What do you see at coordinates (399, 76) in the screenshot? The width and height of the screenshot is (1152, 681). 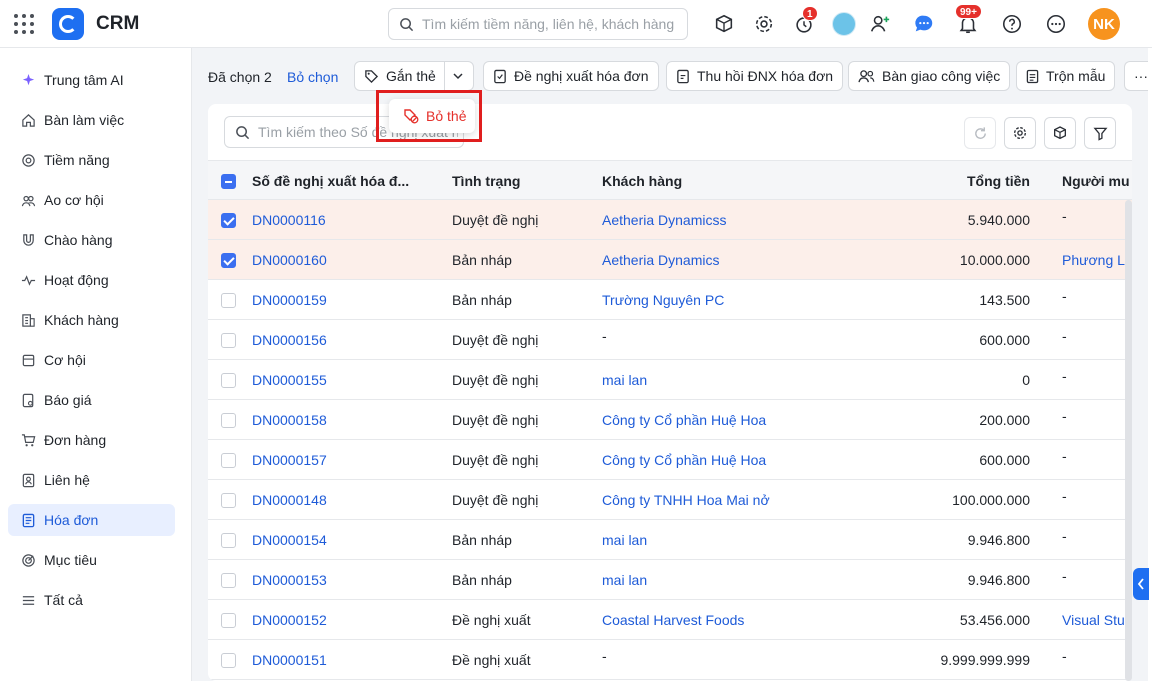 I see `tag-button: Gắn thẻ` at bounding box center [399, 76].